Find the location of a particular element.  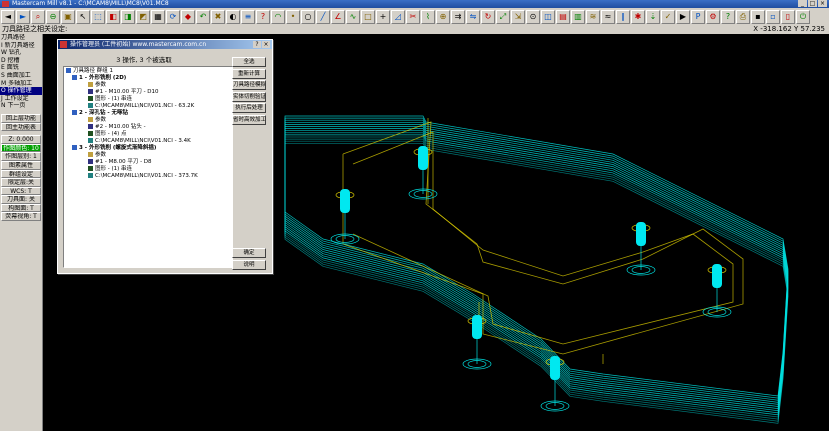

cube-shade-icon: ◆ is located at coordinates (188, 16).